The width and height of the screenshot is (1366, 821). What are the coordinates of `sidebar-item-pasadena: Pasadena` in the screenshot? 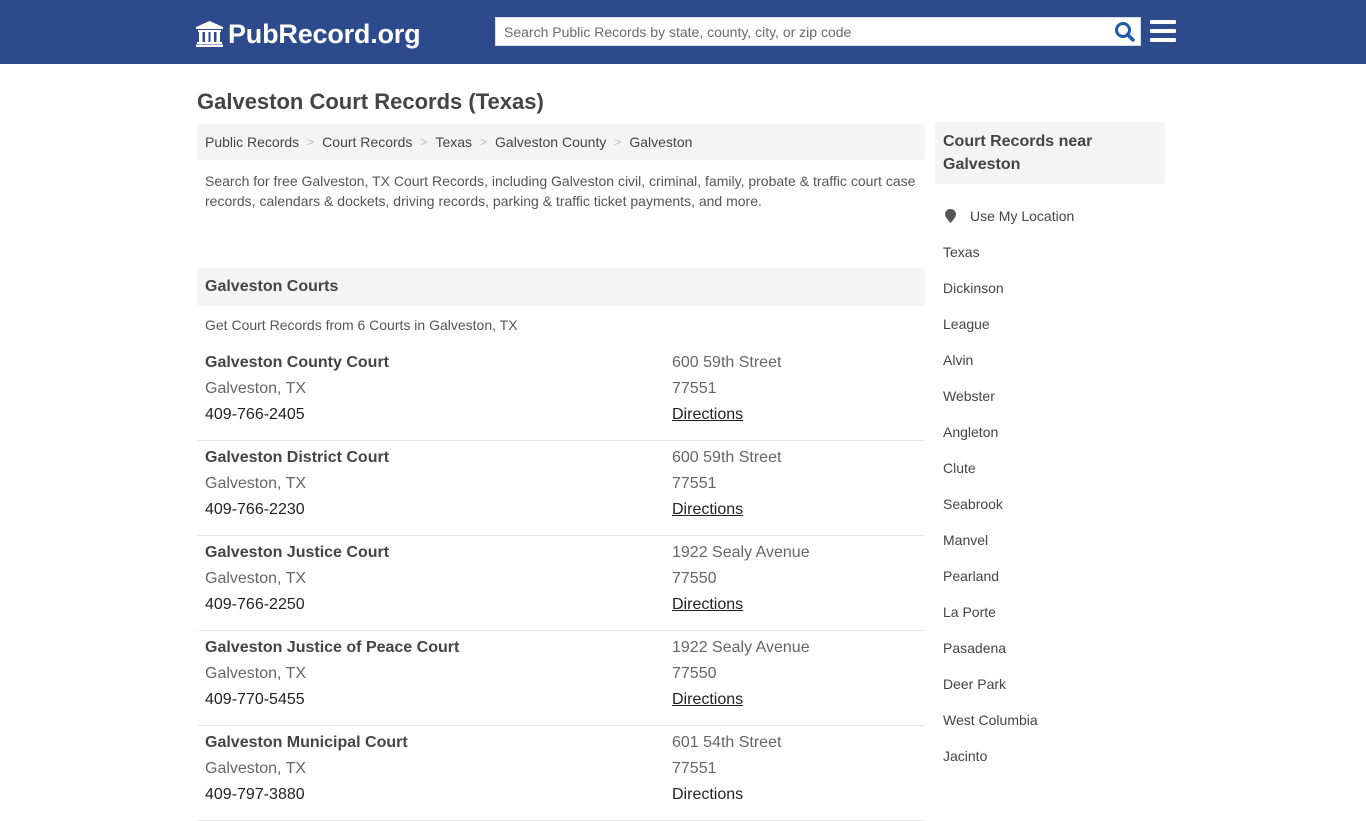 It's located at (1050, 648).